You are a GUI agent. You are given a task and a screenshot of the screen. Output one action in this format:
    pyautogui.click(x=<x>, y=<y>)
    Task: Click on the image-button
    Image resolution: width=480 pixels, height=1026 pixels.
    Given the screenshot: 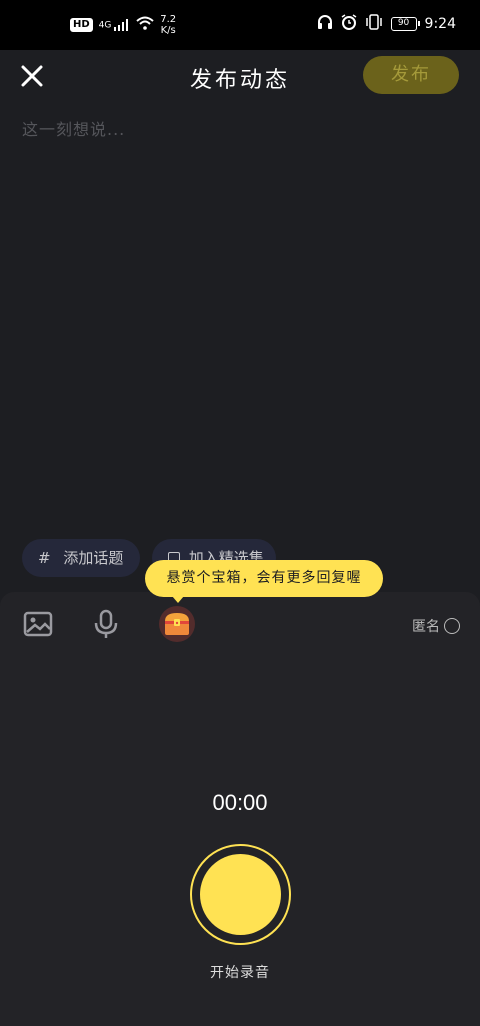 What is the action you would take?
    pyautogui.click(x=38, y=624)
    